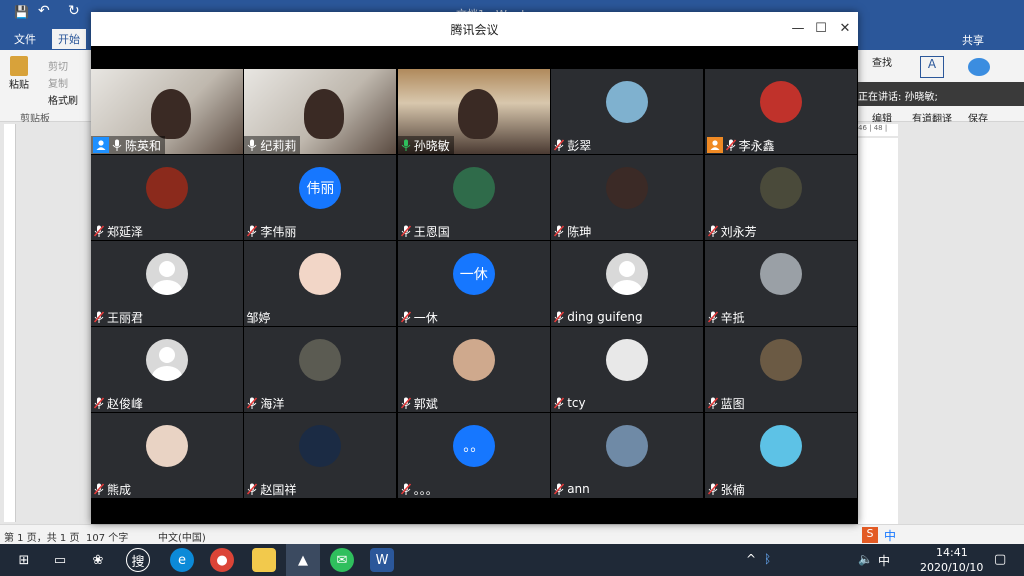 Image resolution: width=1024 pixels, height=576 pixels. What do you see at coordinates (952, 552) in the screenshot?
I see `clock-time: 14:41` at bounding box center [952, 552].